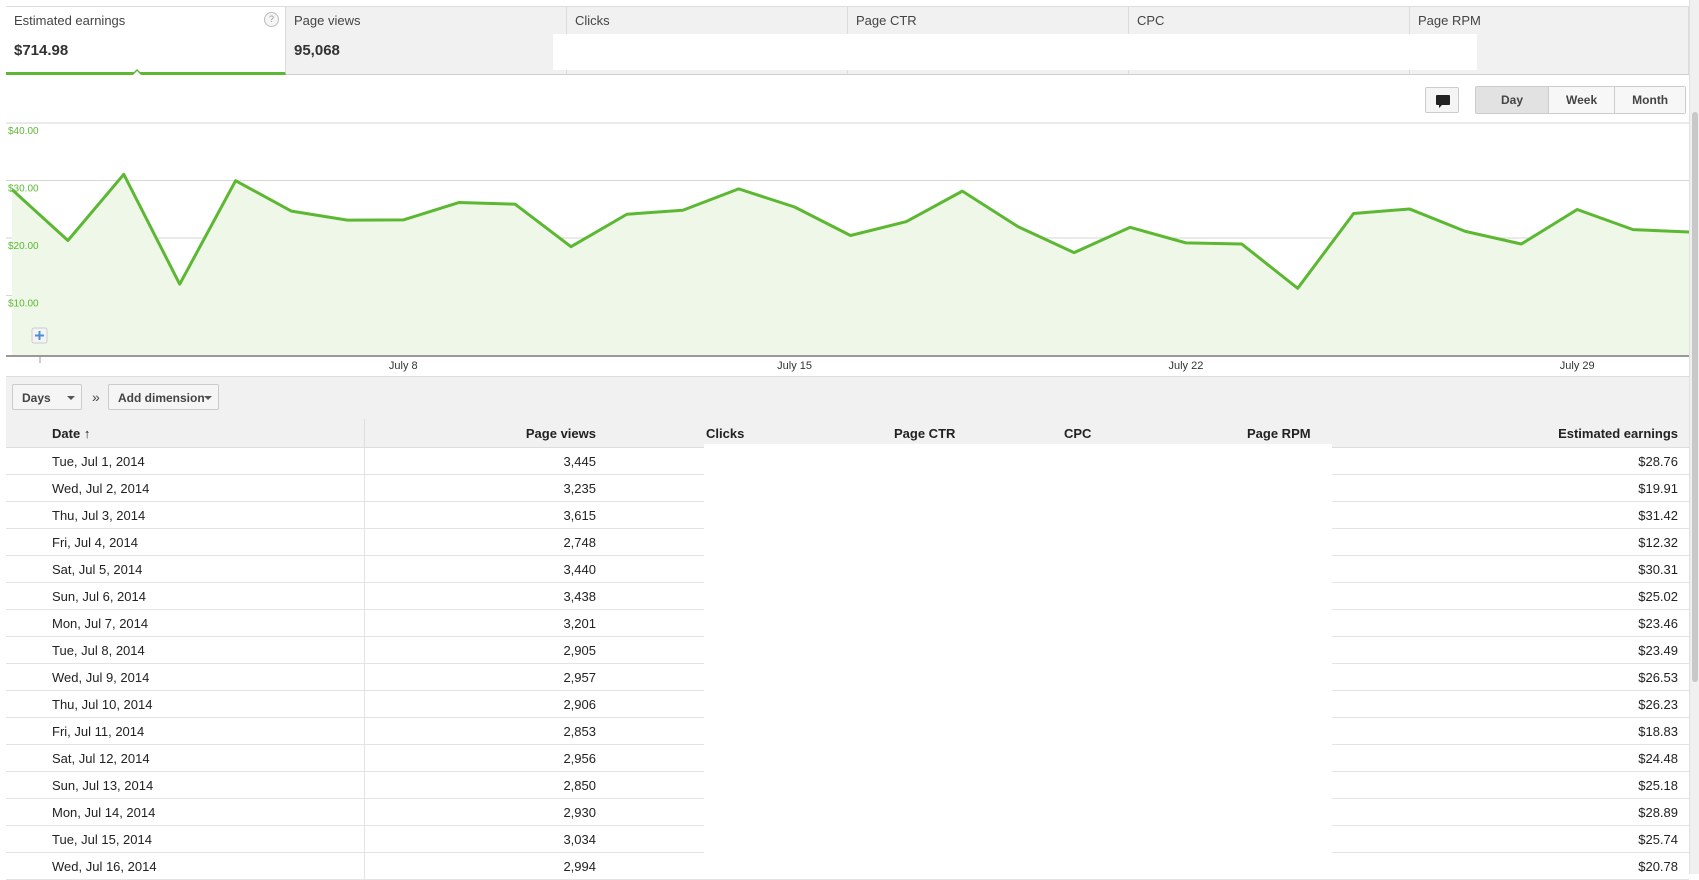  Describe the element at coordinates (1151, 20) in the screenshot. I see `scorecard-label: CPC` at that location.